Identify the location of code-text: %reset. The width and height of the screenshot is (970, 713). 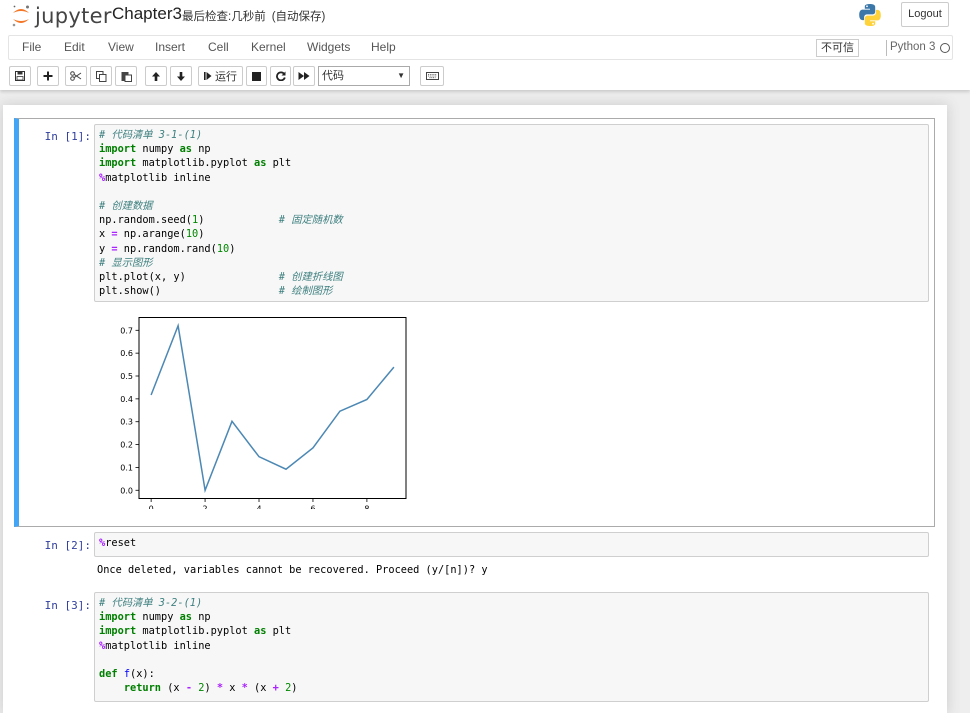
(118, 543).